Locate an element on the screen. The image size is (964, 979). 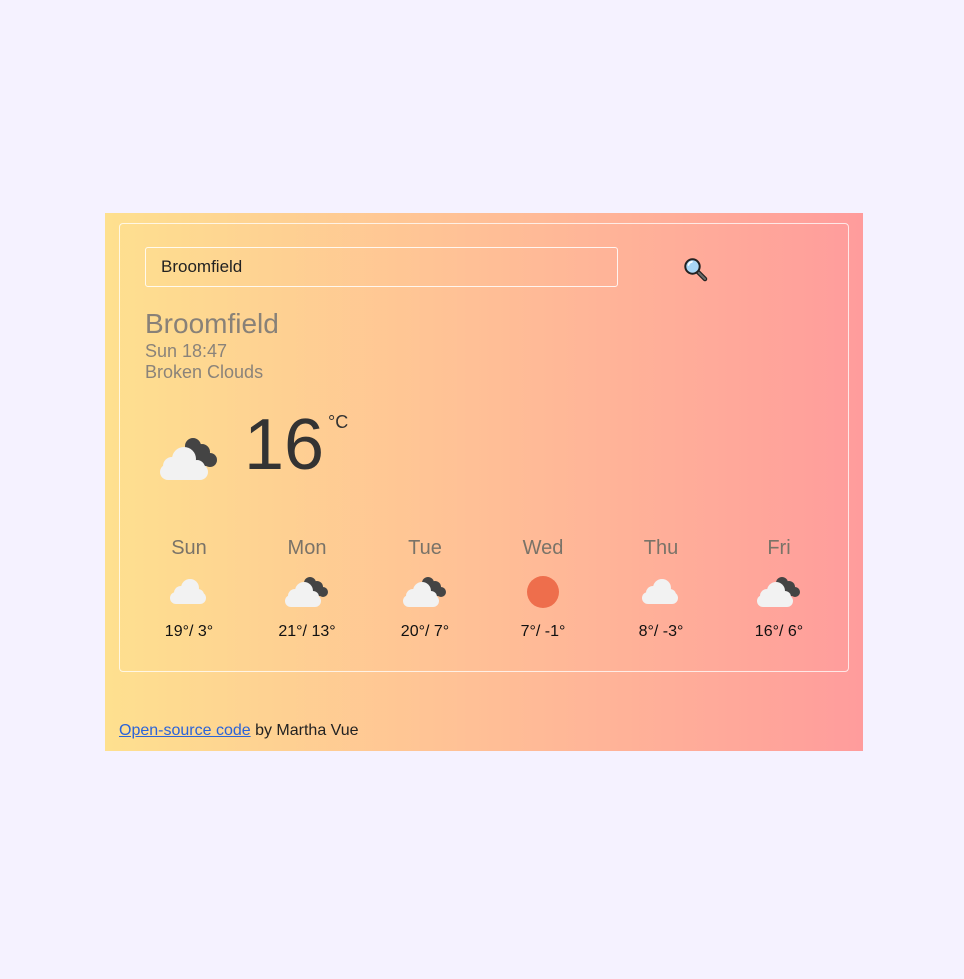
footer: Open-source code by Martha Vue is located at coordinates (239, 731).